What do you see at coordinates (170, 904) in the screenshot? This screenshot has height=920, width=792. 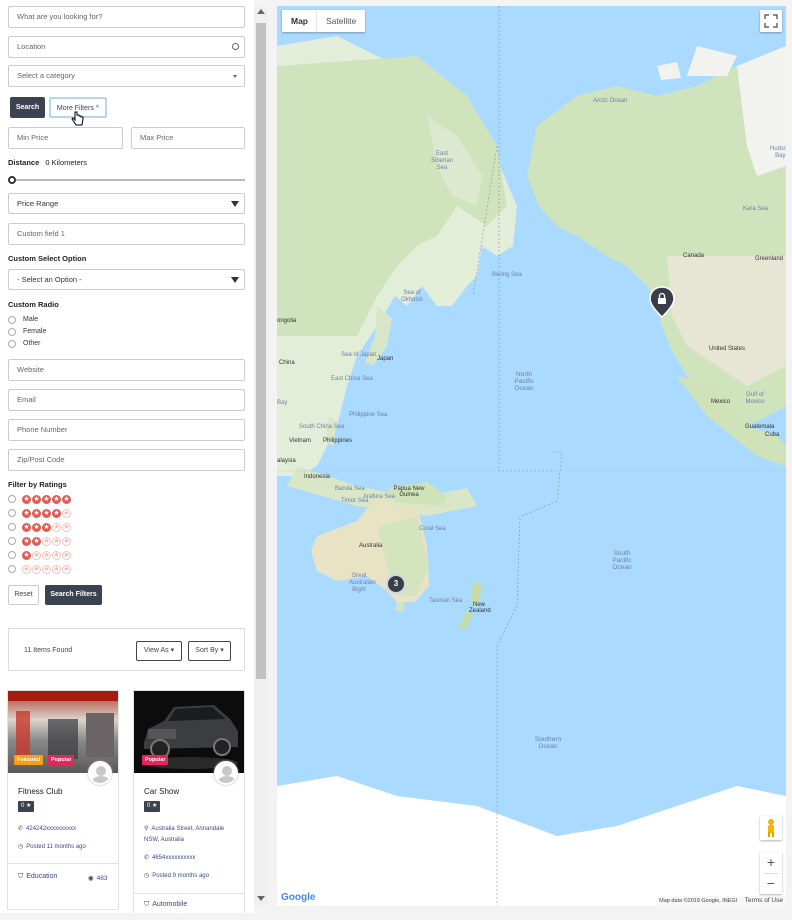 I see `listing-category-text: Automobile` at bounding box center [170, 904].